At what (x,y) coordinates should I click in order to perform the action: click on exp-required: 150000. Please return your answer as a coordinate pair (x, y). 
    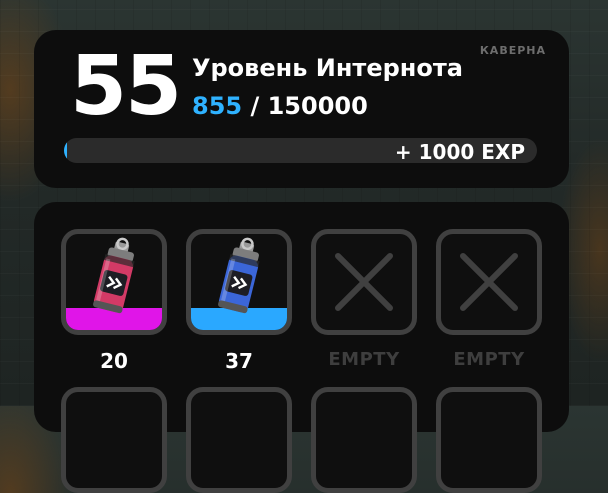
    Looking at the image, I should click on (317, 106).